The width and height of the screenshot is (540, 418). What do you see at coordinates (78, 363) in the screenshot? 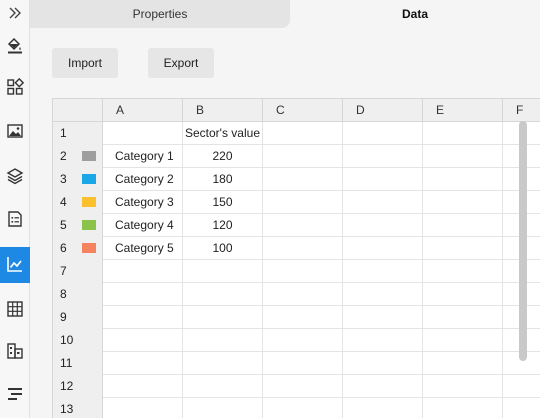
I see `row-header: 11` at bounding box center [78, 363].